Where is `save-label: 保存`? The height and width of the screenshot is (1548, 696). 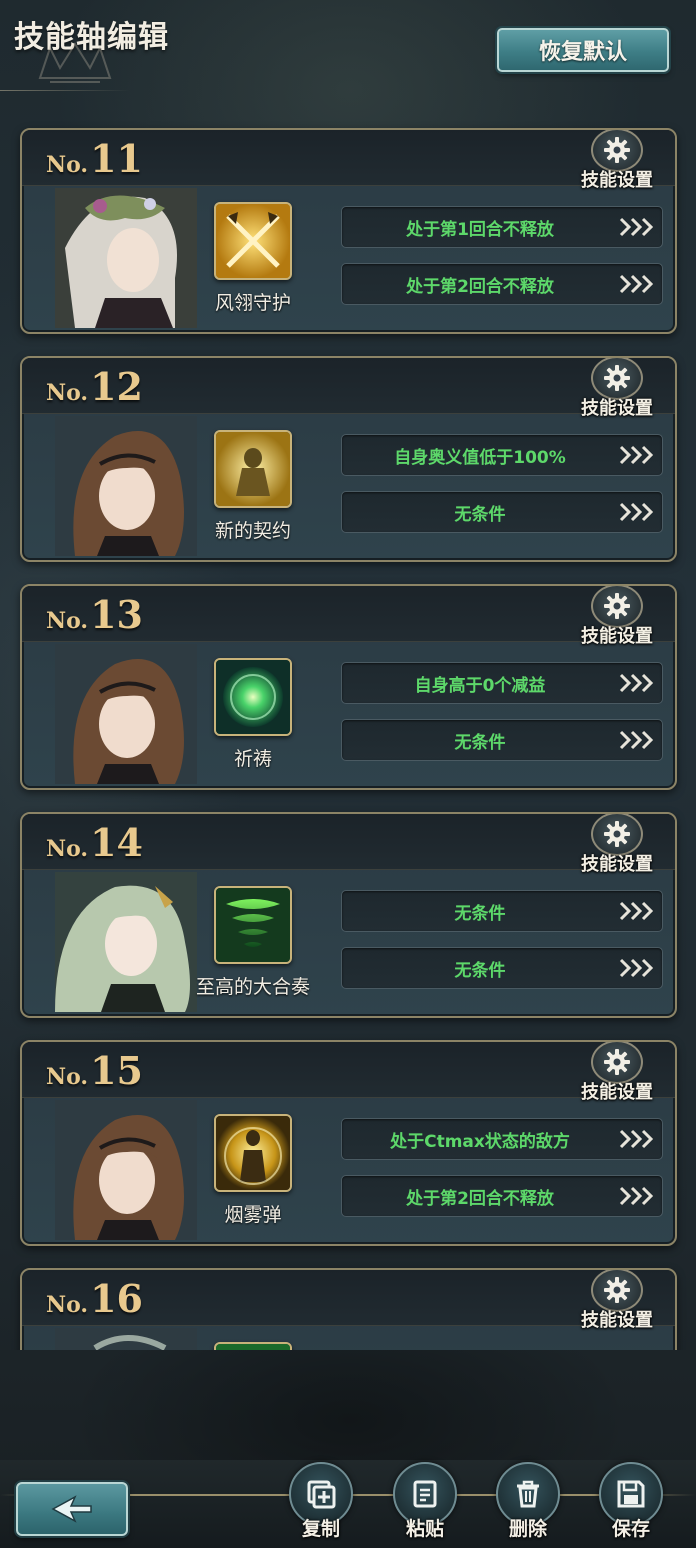
save-label: 保存 is located at coordinates (630, 1529).